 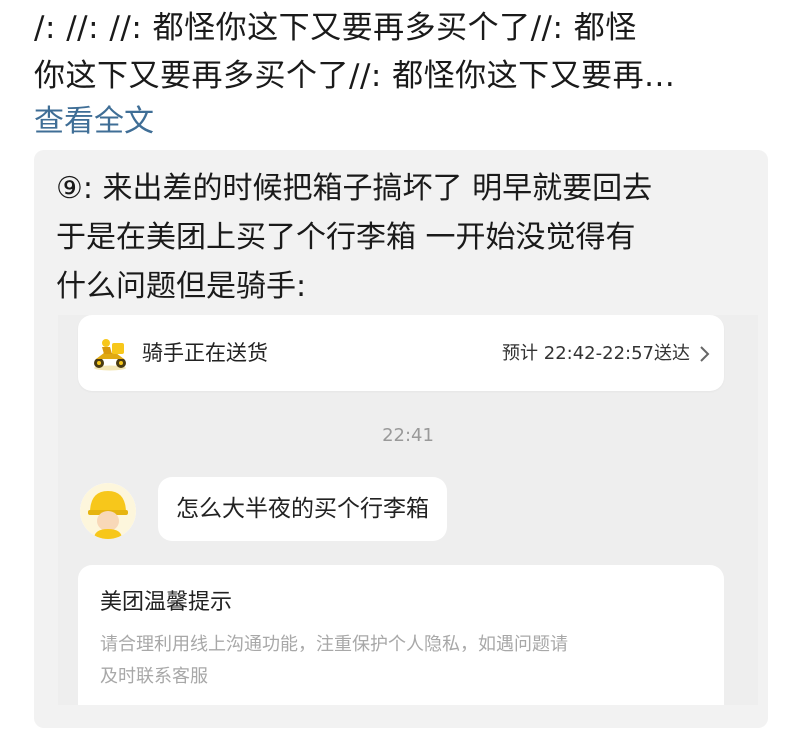 What do you see at coordinates (334, 644) in the screenshot?
I see `notice-line: 请合理利用线上沟通功能，注重保护个人隐私，如遇问题请` at bounding box center [334, 644].